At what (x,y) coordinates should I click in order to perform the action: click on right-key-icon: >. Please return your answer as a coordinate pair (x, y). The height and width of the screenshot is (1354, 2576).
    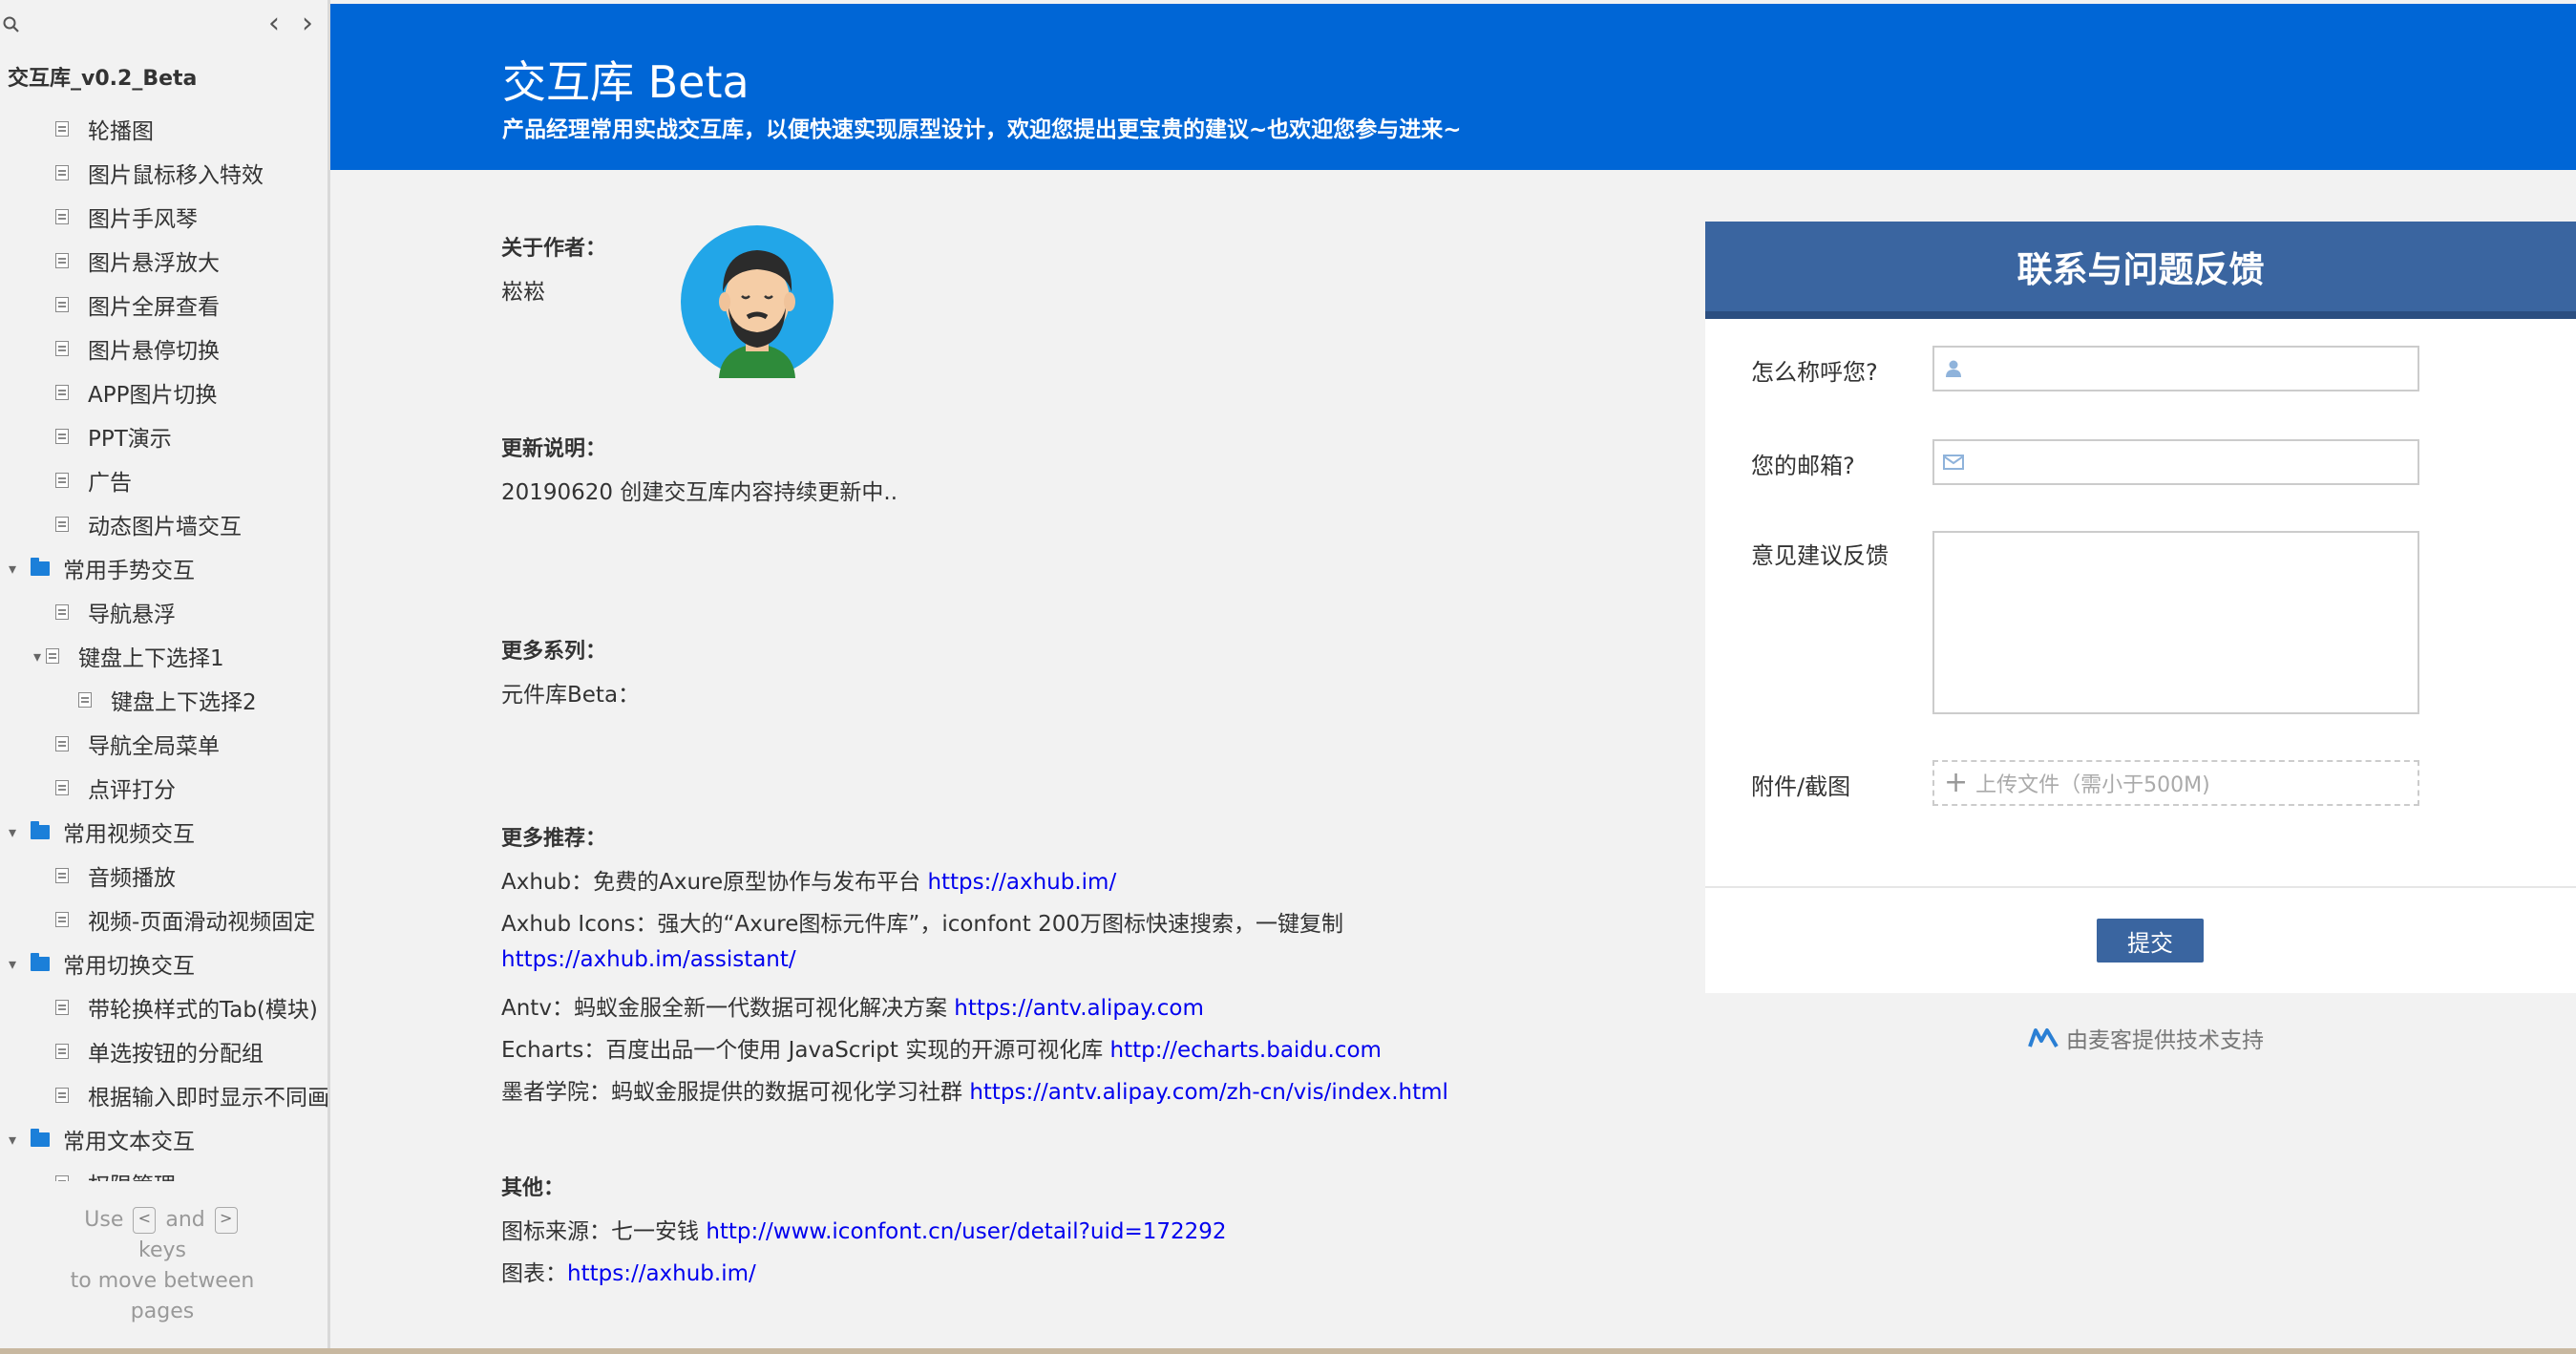
    Looking at the image, I should click on (226, 1220).